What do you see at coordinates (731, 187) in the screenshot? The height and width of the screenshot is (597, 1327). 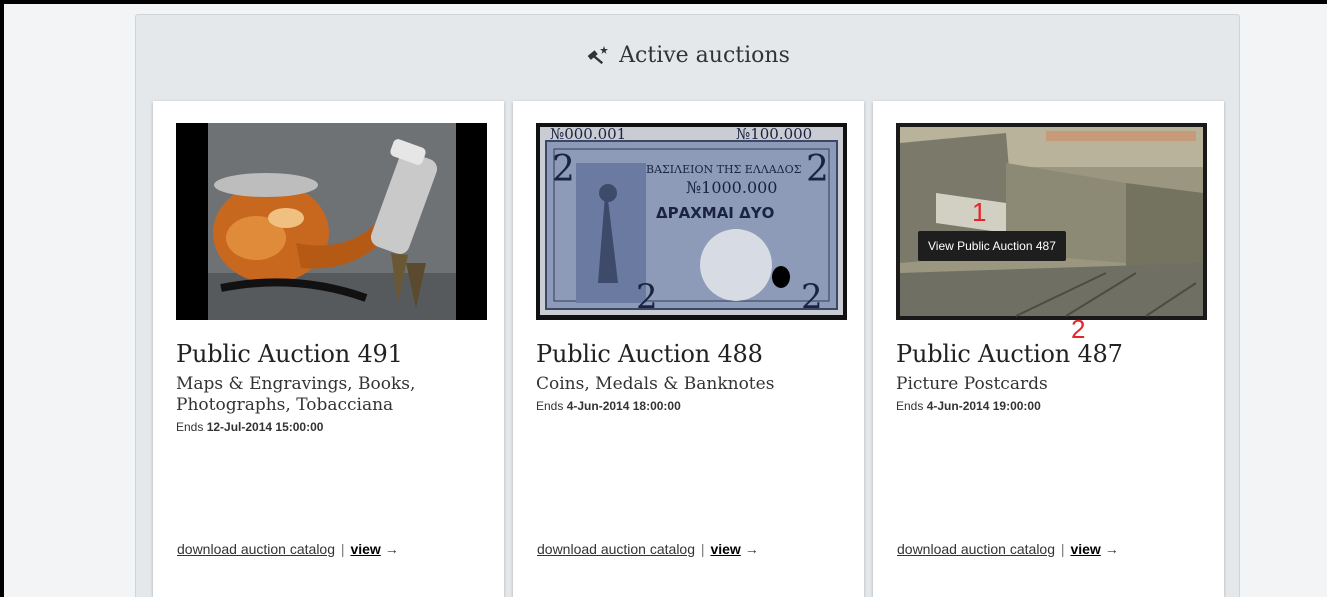 I see `svg-text: №1000.000` at bounding box center [731, 187].